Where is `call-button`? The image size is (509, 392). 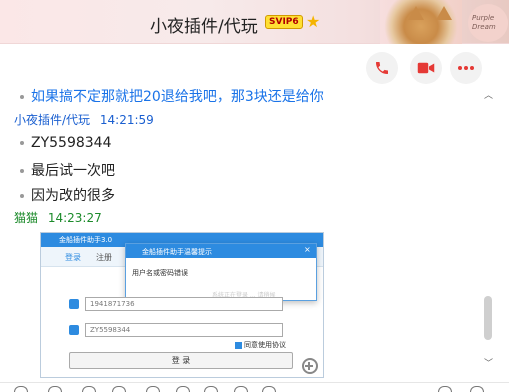
call-button is located at coordinates (382, 68).